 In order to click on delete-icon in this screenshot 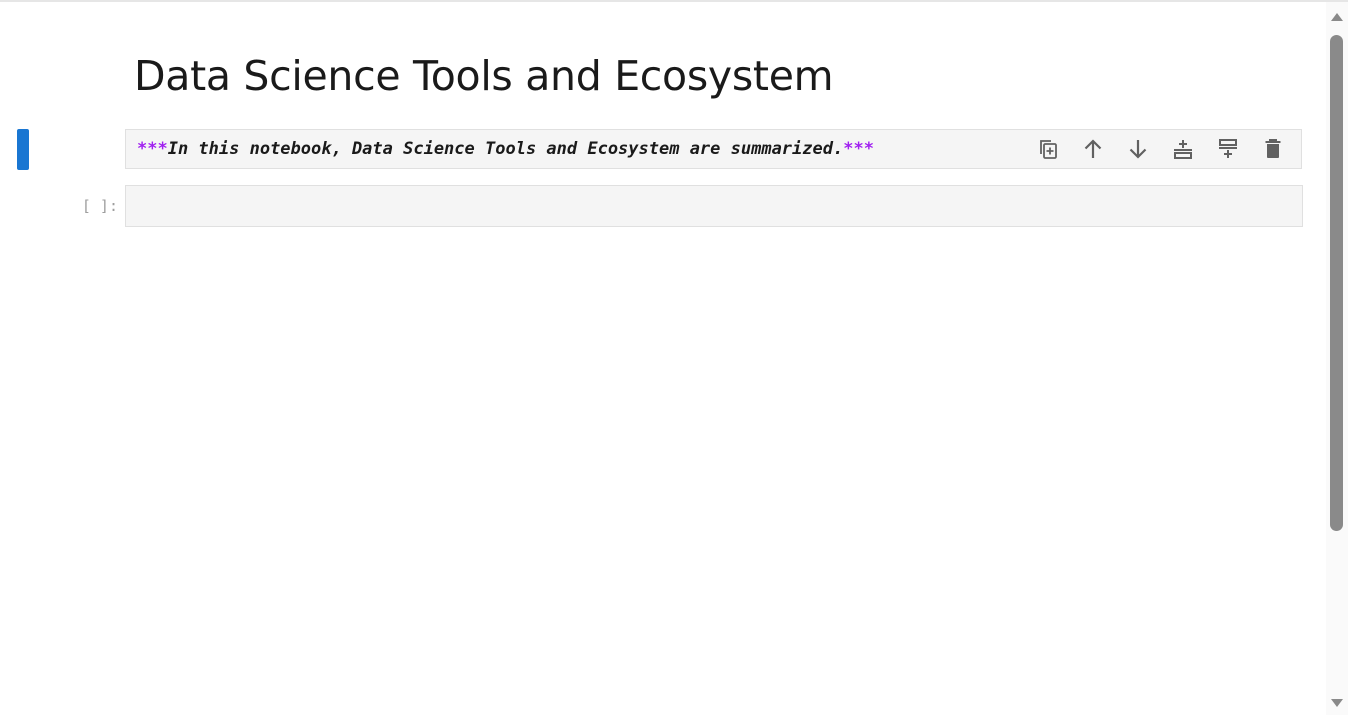, I will do `click(1273, 148)`.